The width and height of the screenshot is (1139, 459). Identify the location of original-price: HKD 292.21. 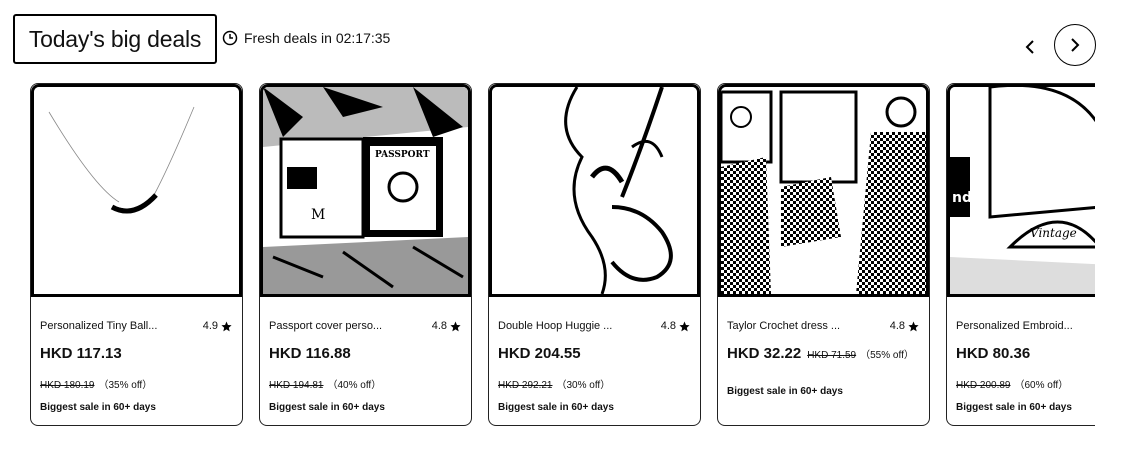
(525, 385).